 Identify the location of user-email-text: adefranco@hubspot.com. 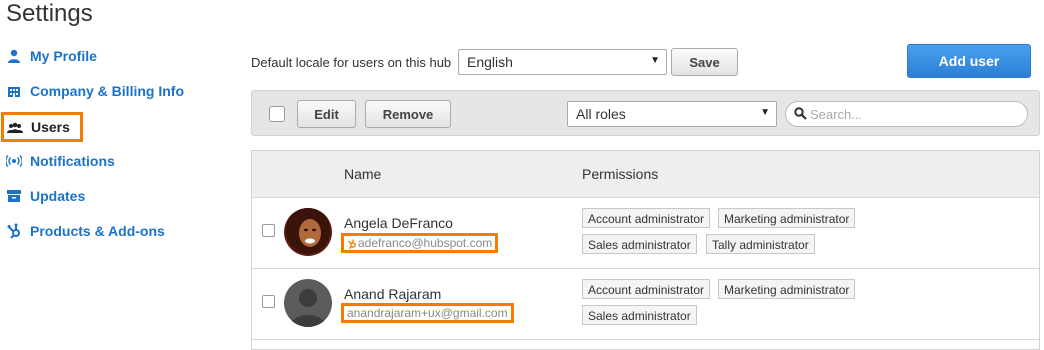
(425, 243).